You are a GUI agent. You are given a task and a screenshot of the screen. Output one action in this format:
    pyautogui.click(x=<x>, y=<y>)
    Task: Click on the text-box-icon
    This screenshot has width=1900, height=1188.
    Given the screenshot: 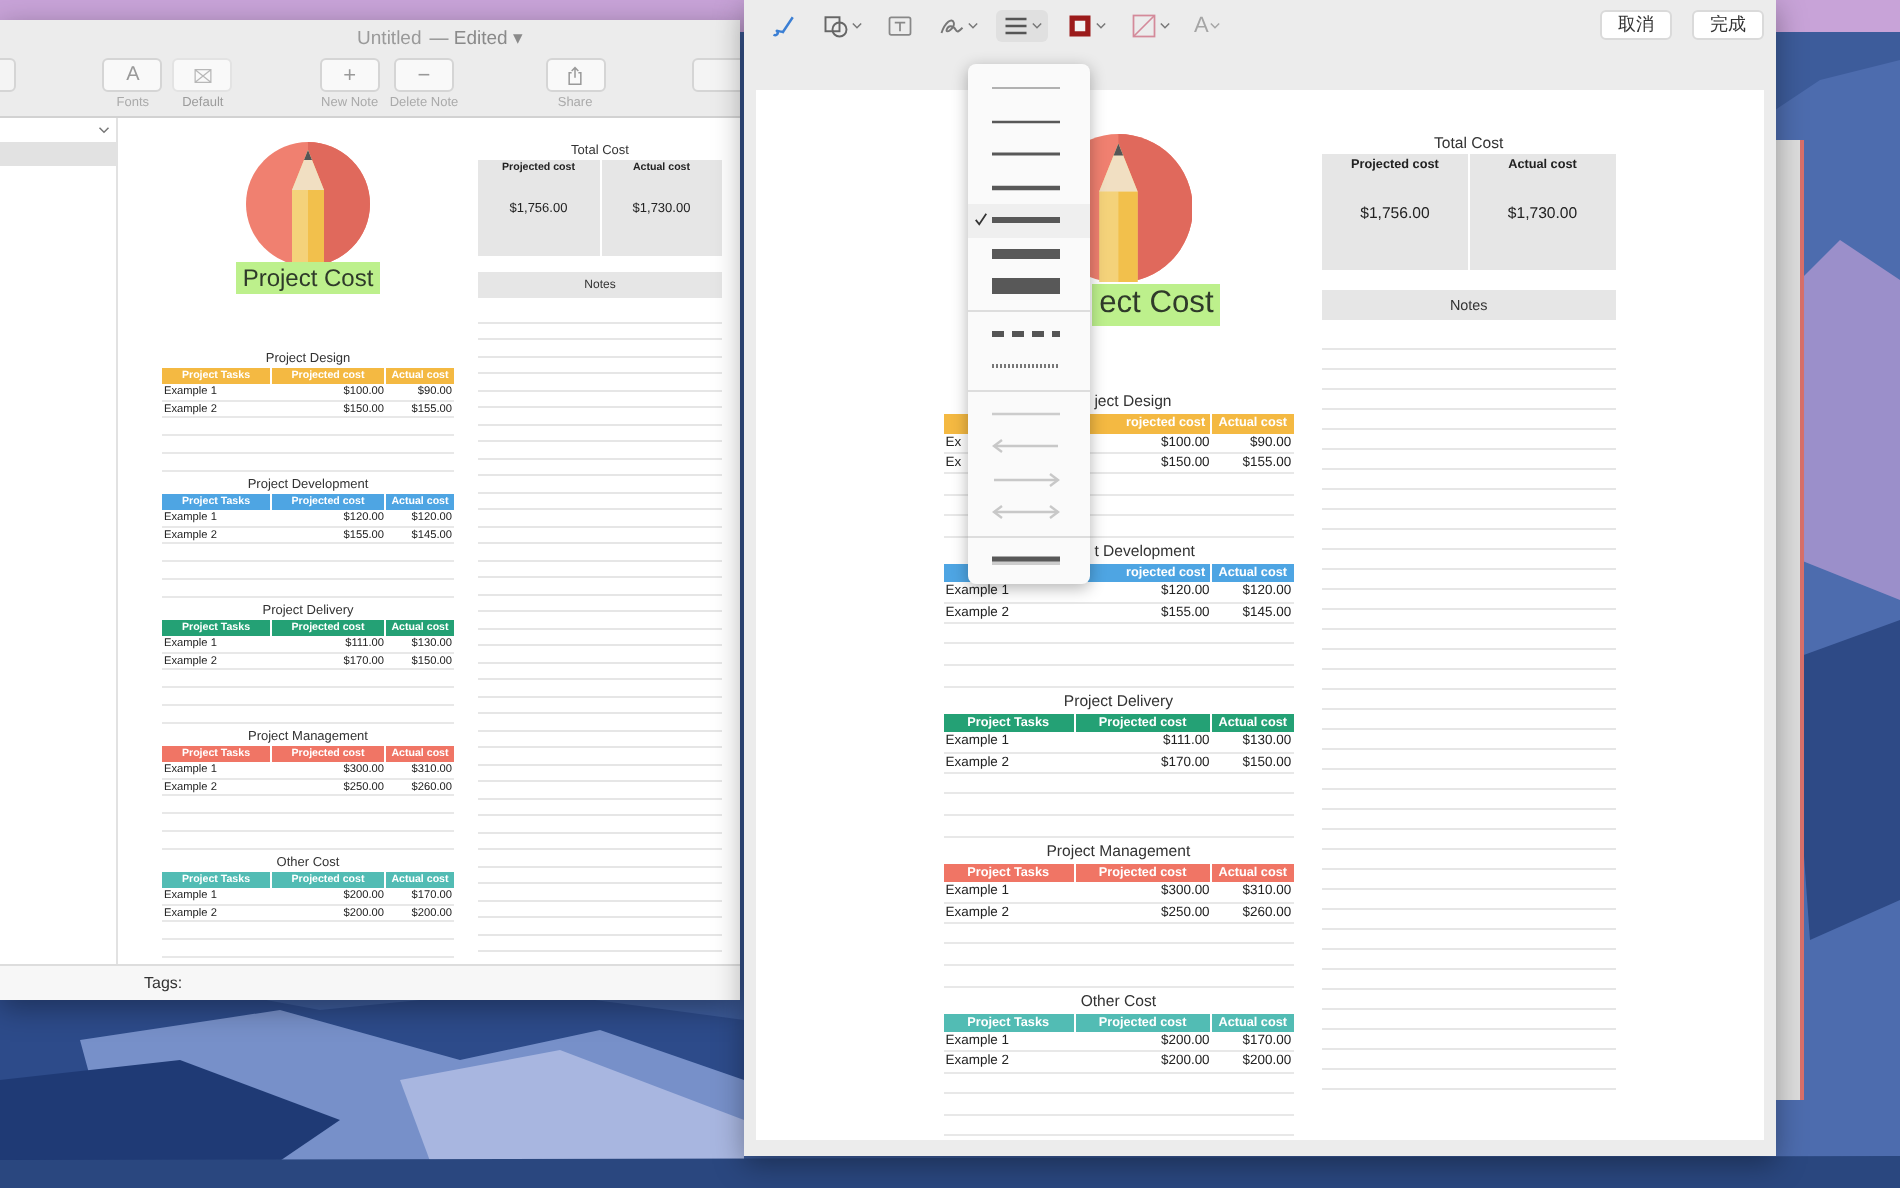 What is the action you would take?
    pyautogui.click(x=900, y=26)
    